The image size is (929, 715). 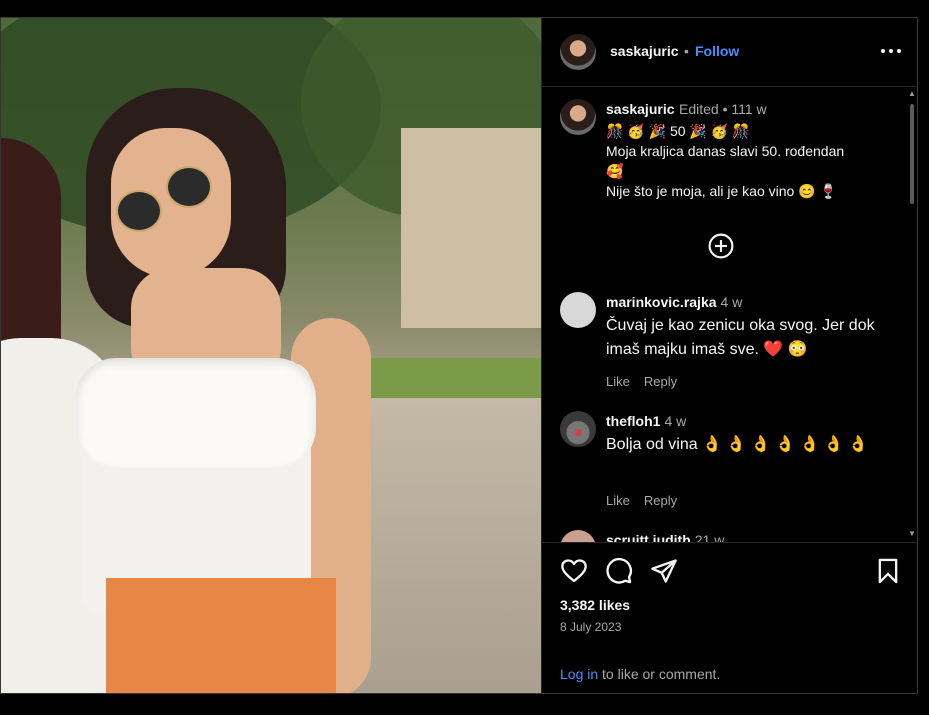 I want to click on header-username: saskajuric, so click(x=644, y=51).